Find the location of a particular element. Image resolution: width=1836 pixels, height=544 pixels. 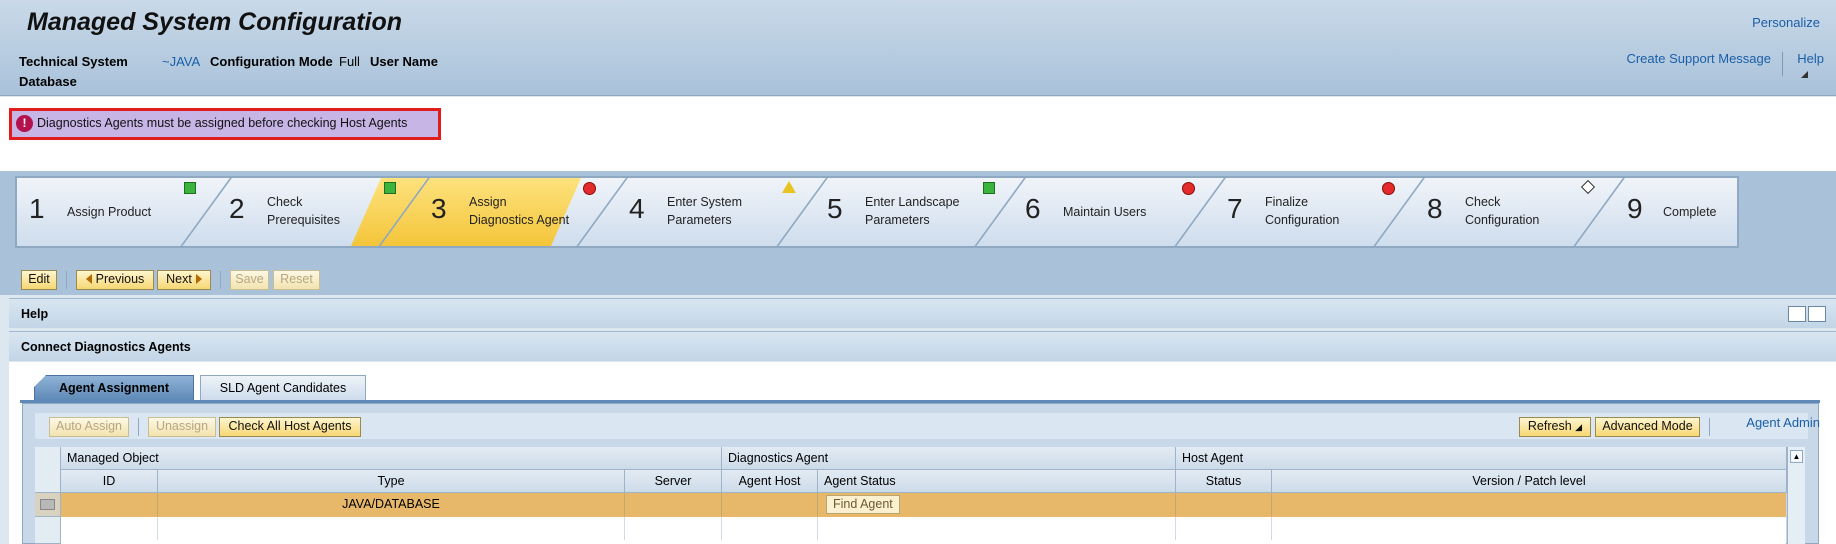

cell-status is located at coordinates (1224, 504).